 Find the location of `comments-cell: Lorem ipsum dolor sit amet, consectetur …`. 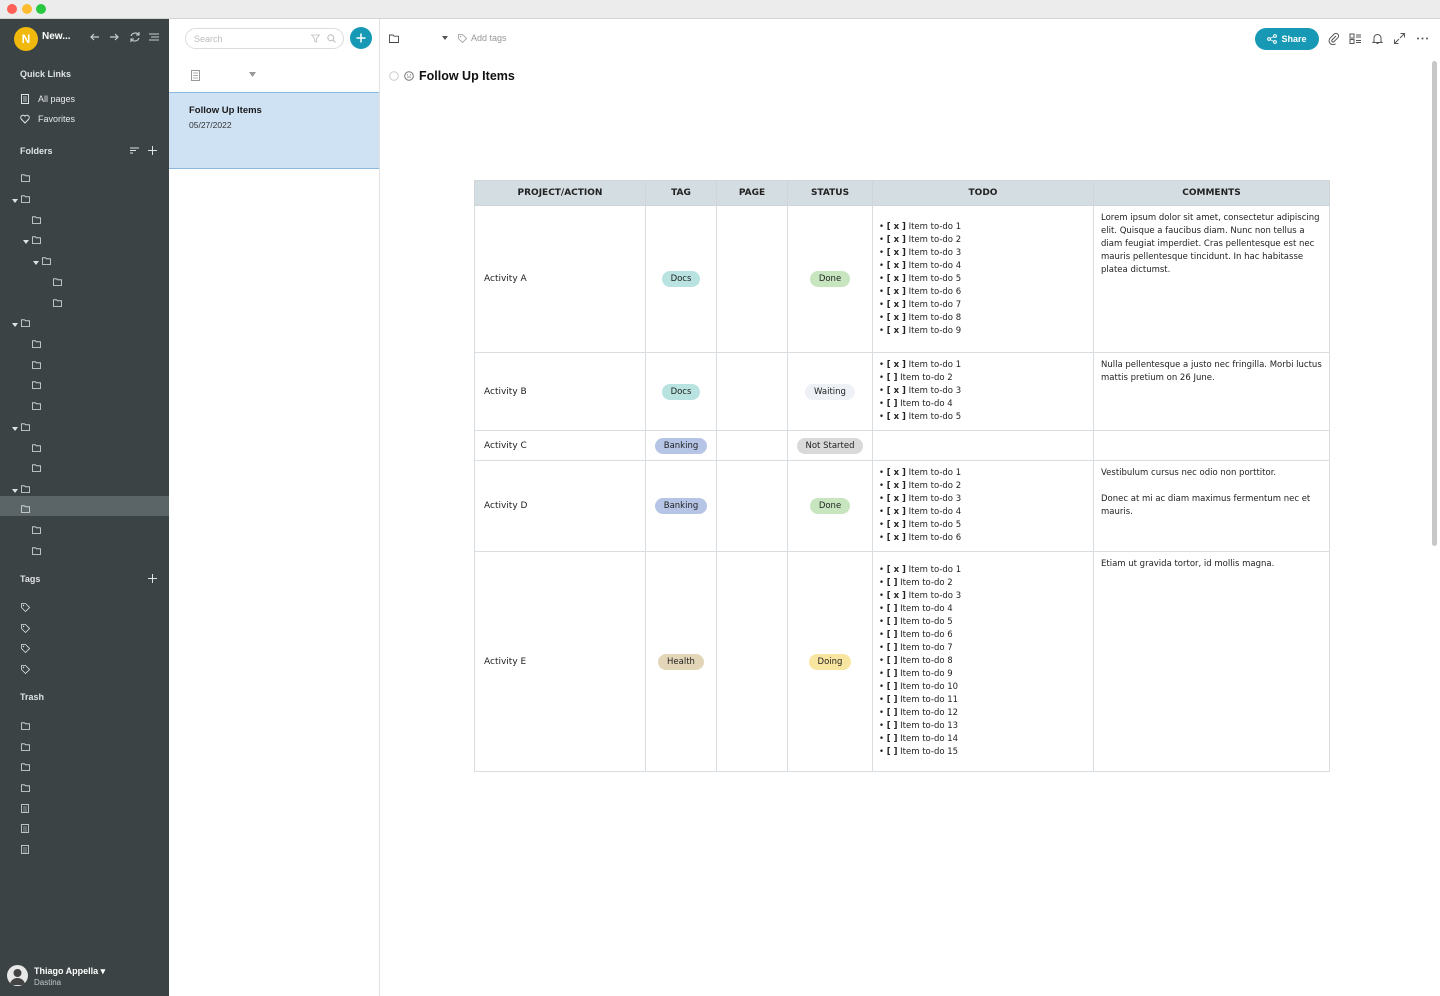

comments-cell: Lorem ipsum dolor sit amet, consectetur … is located at coordinates (1211, 279).